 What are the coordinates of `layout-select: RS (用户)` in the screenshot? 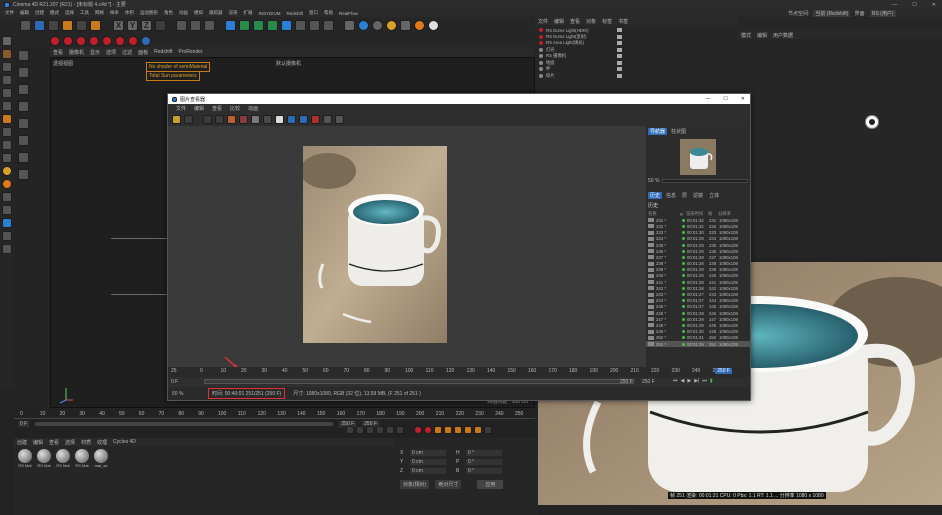 It's located at (882, 13).